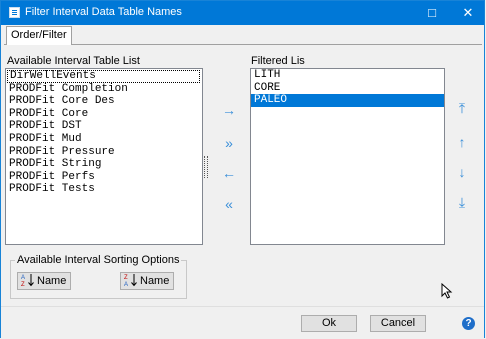 The height and width of the screenshot is (339, 486). I want to click on available-list-item: DirWellEvents, so click(103, 76).